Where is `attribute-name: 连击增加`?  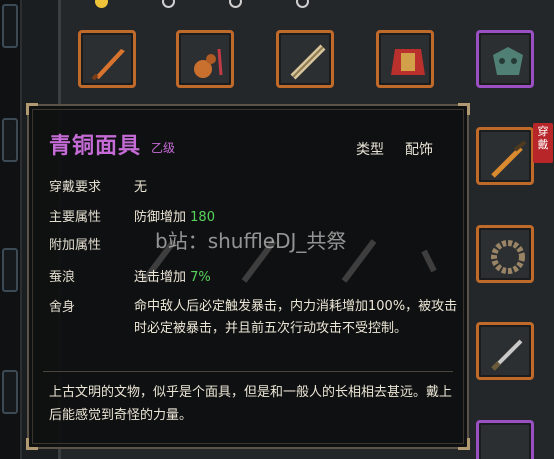 attribute-name: 连击增加 is located at coordinates (160, 277).